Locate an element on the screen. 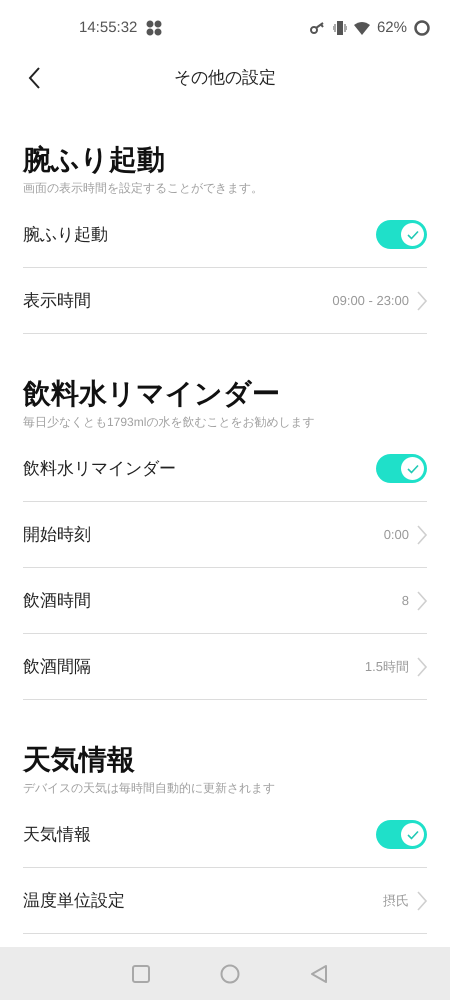  row-label: 開始時刻 is located at coordinates (57, 535).